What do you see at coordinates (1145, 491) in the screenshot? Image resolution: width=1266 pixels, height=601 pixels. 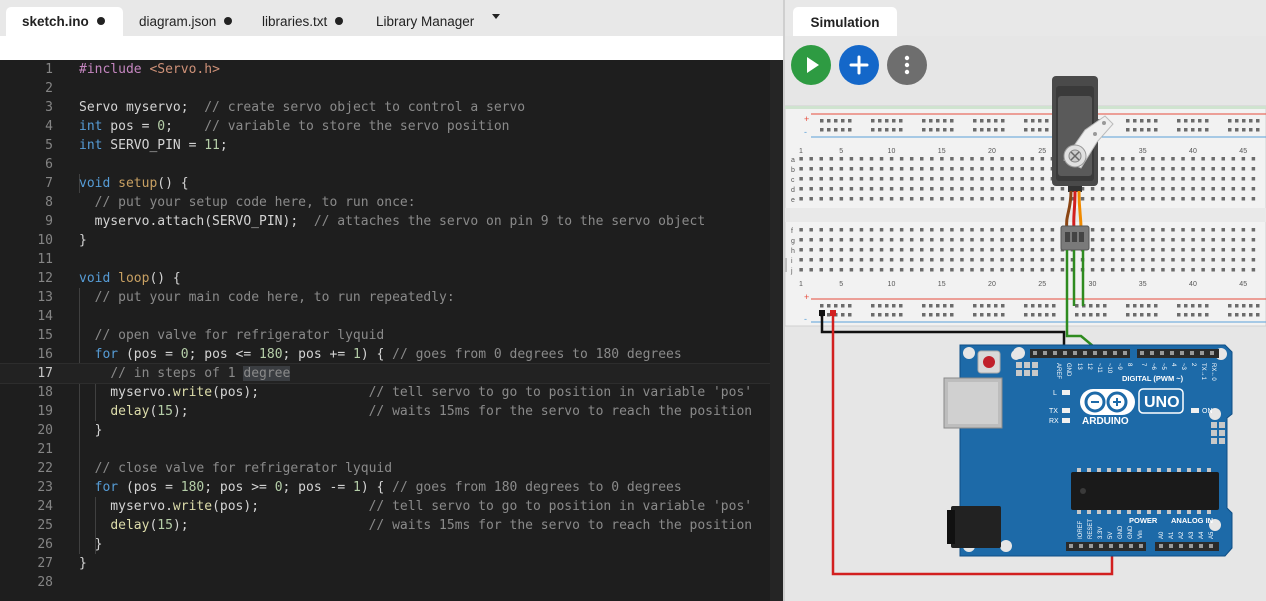 I see `atmega-chip` at bounding box center [1145, 491].